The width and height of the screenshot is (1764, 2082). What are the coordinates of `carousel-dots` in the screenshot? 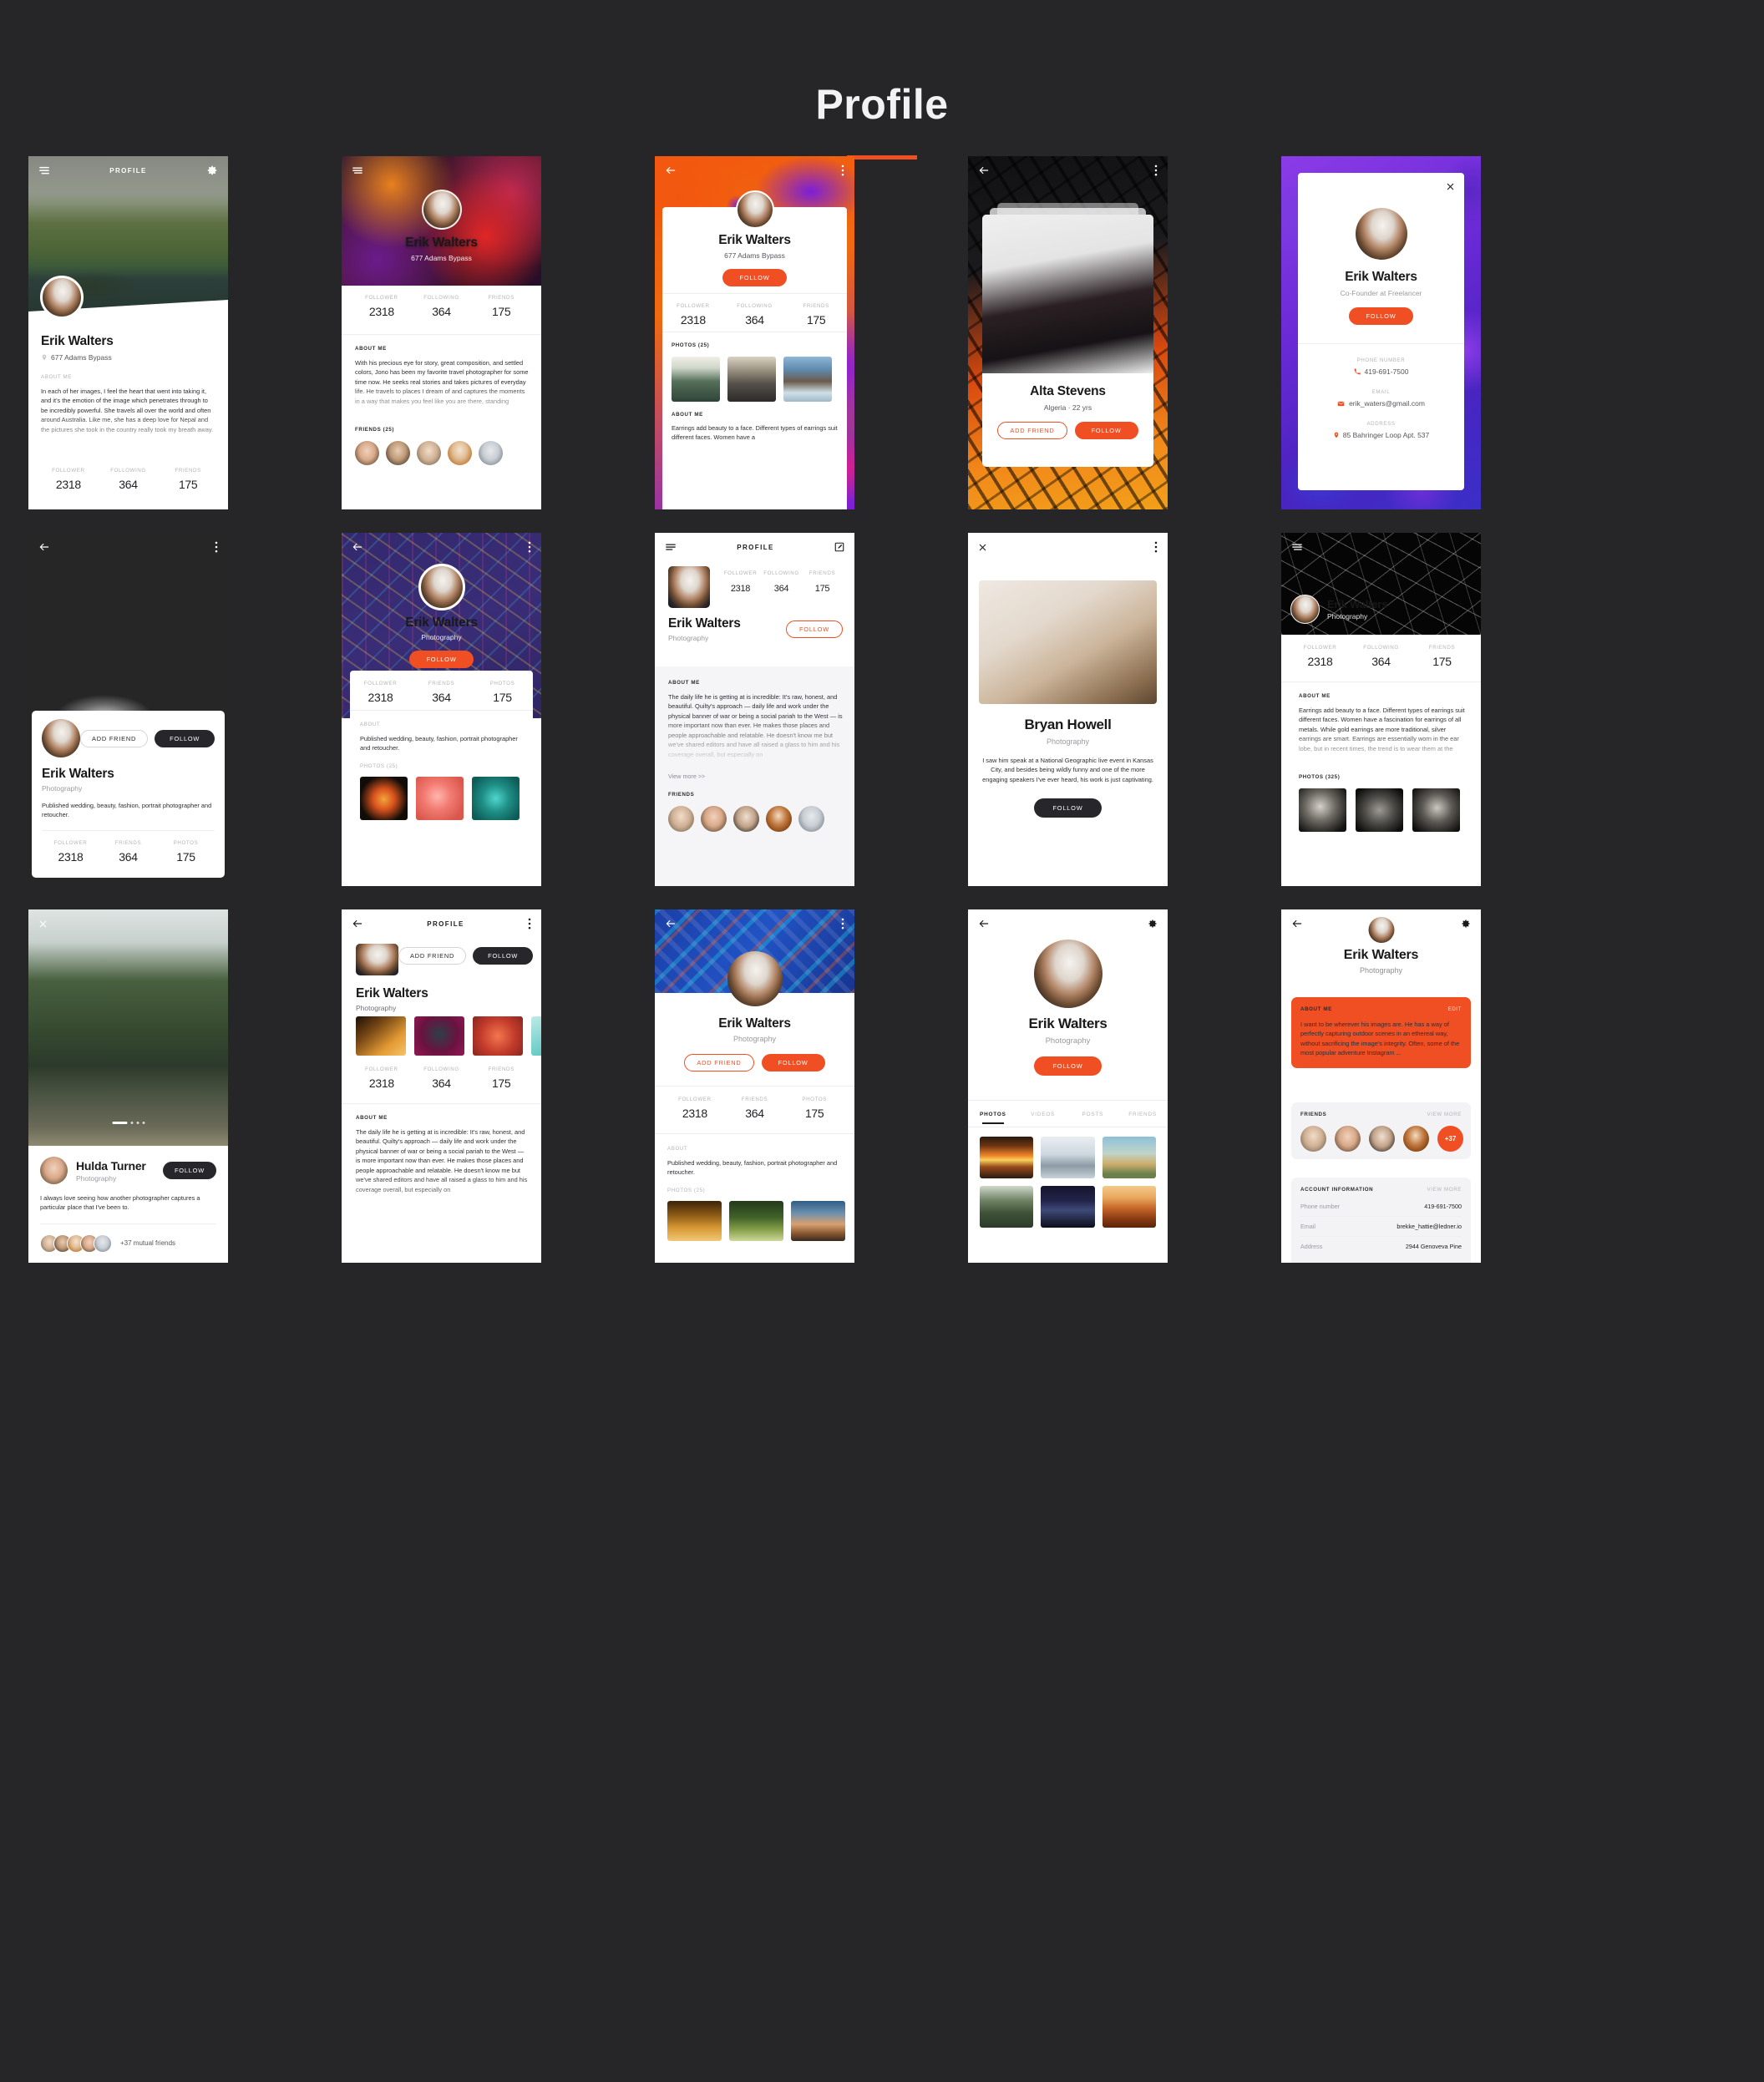 It's located at (128, 1123).